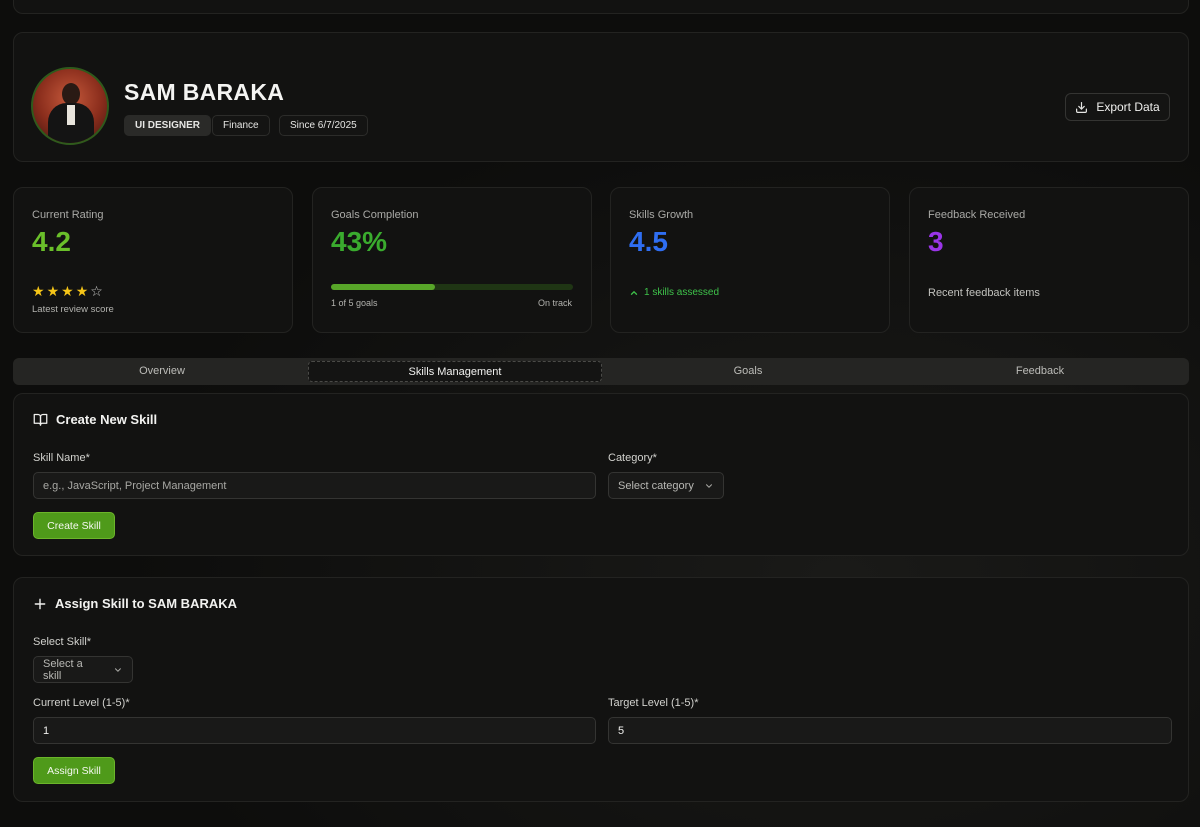  Describe the element at coordinates (682, 292) in the screenshot. I see `skills-assessed-text: 1 skills assessed` at that location.